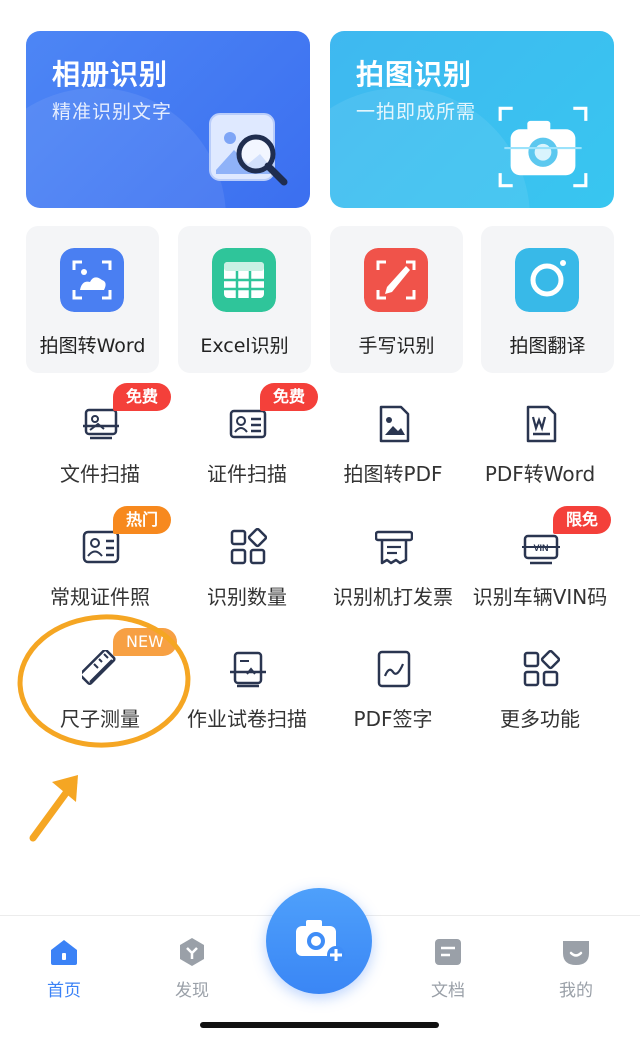  I want to click on feature-ruler-measure: NEW 尺子测量, so click(102, 694).